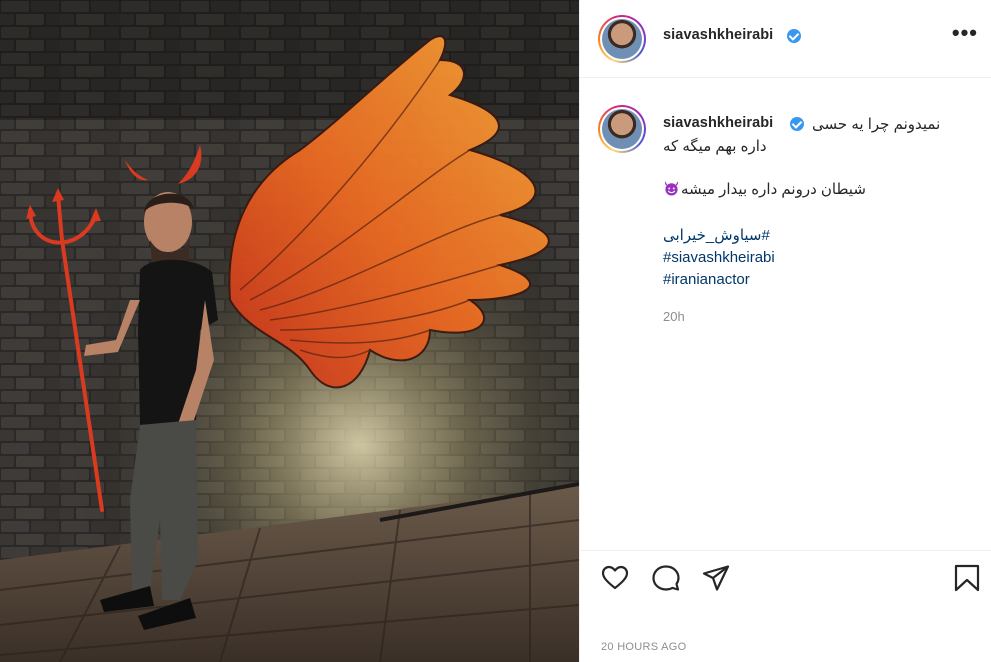 Image resolution: width=991 pixels, height=662 pixels. I want to click on author-username: siavashkheirabi, so click(718, 35).